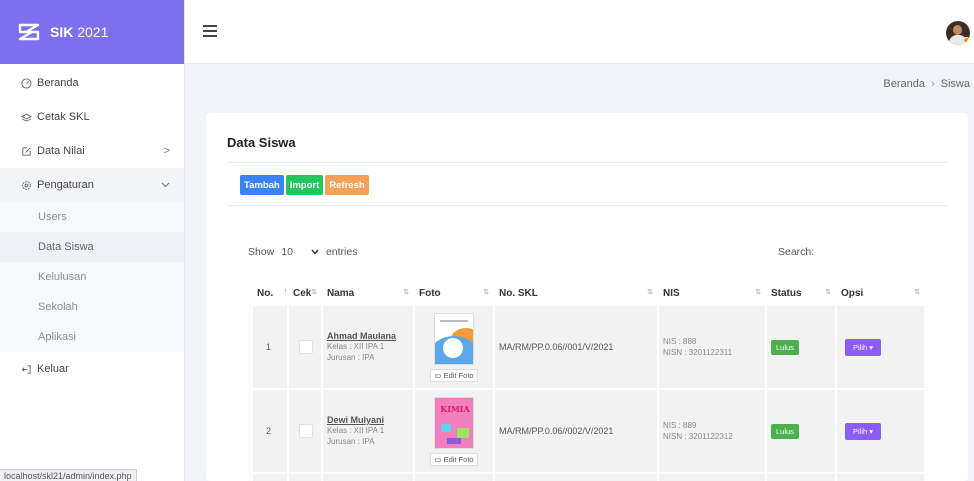  What do you see at coordinates (698, 436) in the screenshot?
I see `nisn-value: NISN : 3201122312` at bounding box center [698, 436].